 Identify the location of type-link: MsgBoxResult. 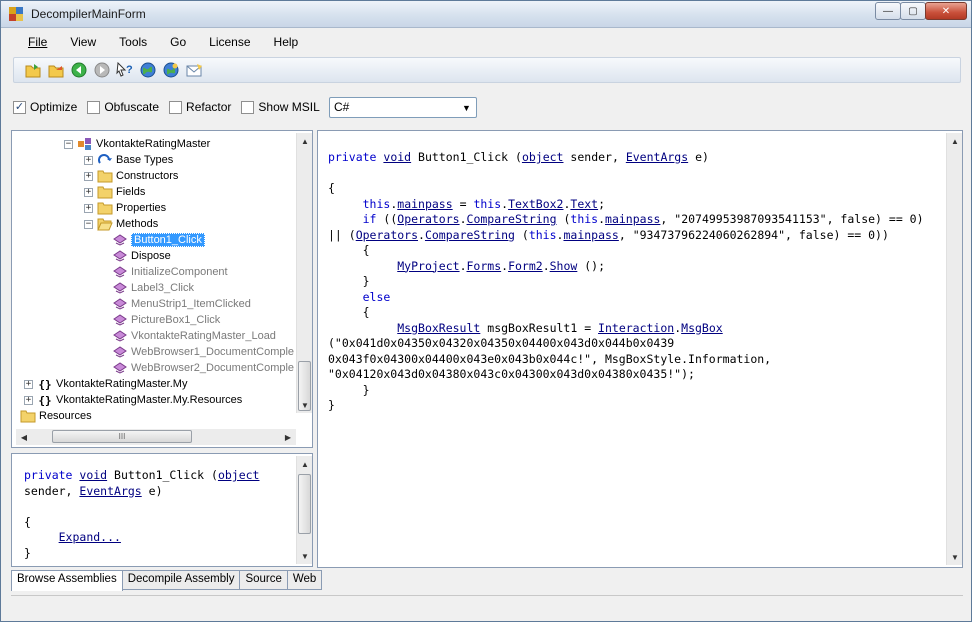
(438, 328).